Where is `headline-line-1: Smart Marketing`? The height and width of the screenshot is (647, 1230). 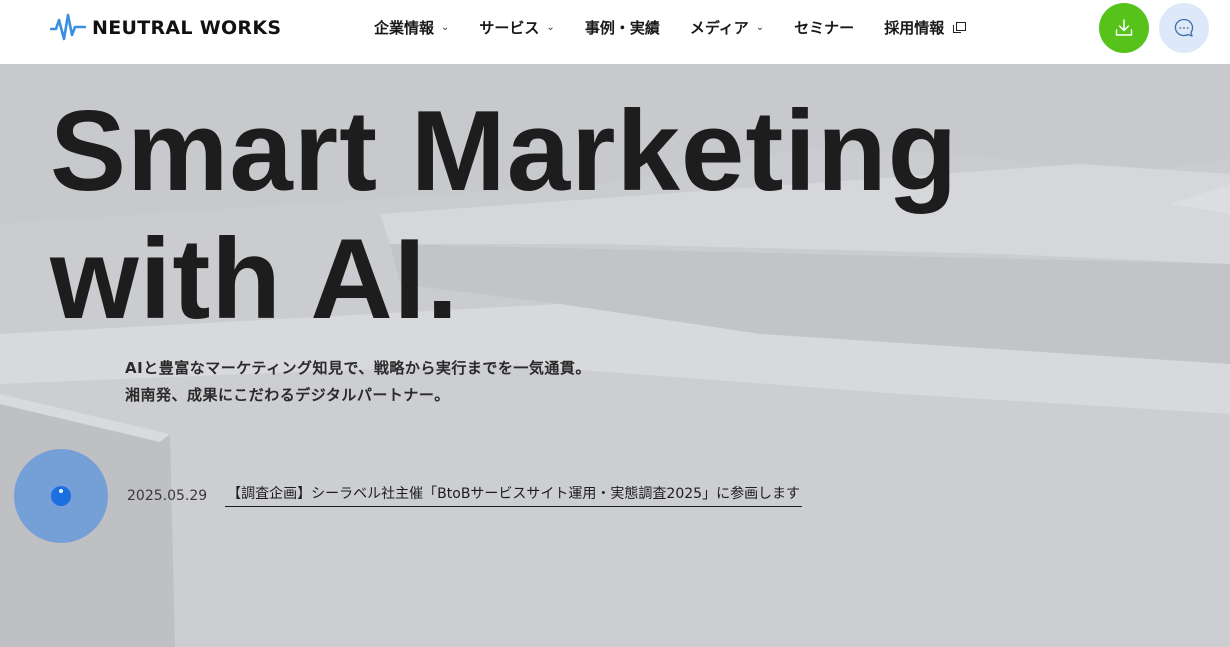 headline-line-1: Smart Marketing is located at coordinates (504, 151).